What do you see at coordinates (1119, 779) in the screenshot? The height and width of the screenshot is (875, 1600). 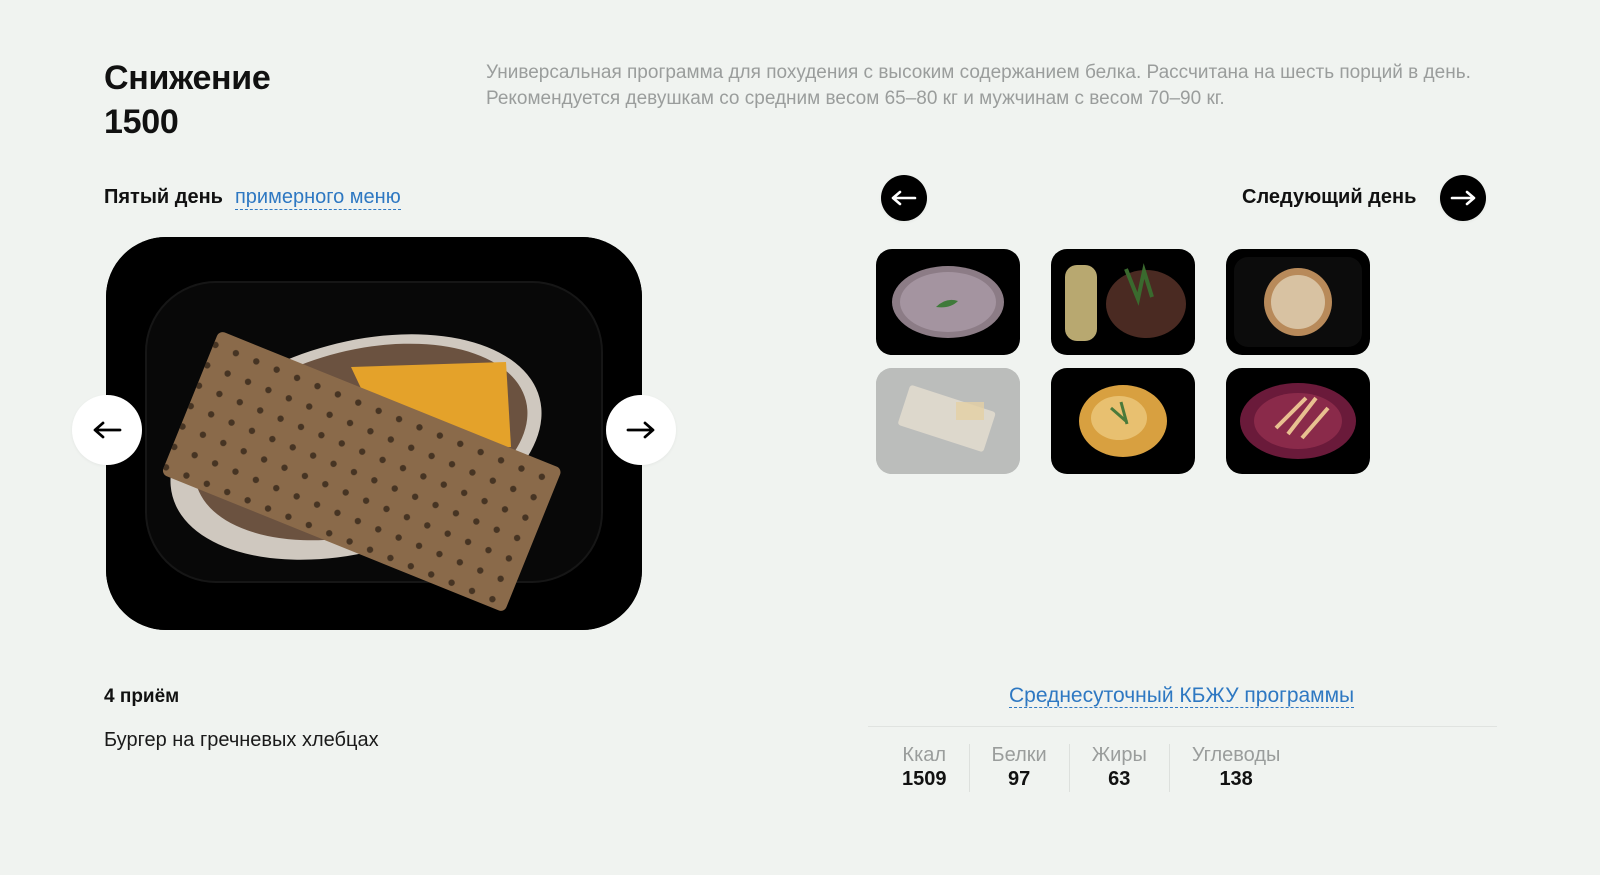 I see `stat-value: 63` at bounding box center [1119, 779].